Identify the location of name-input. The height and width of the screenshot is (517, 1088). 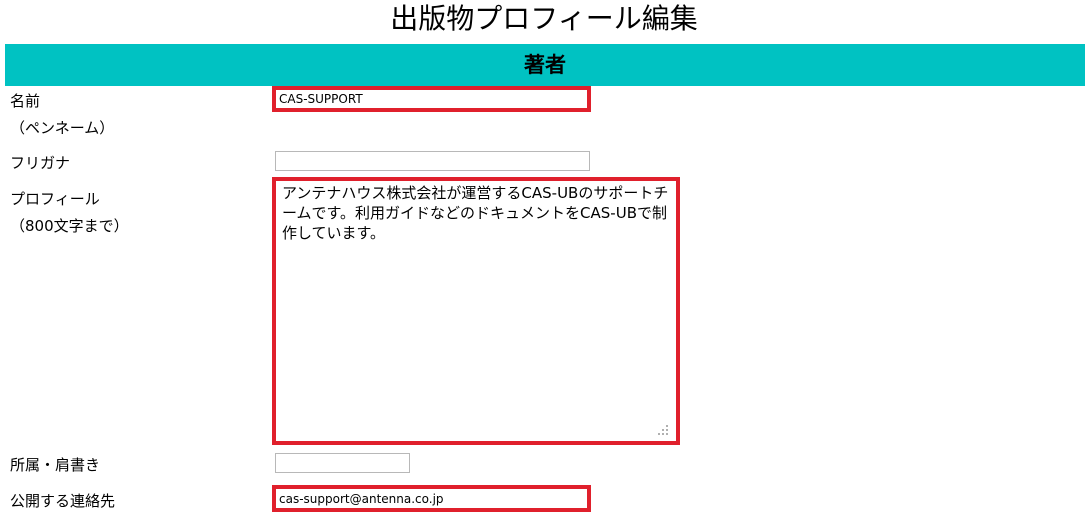
(431, 99).